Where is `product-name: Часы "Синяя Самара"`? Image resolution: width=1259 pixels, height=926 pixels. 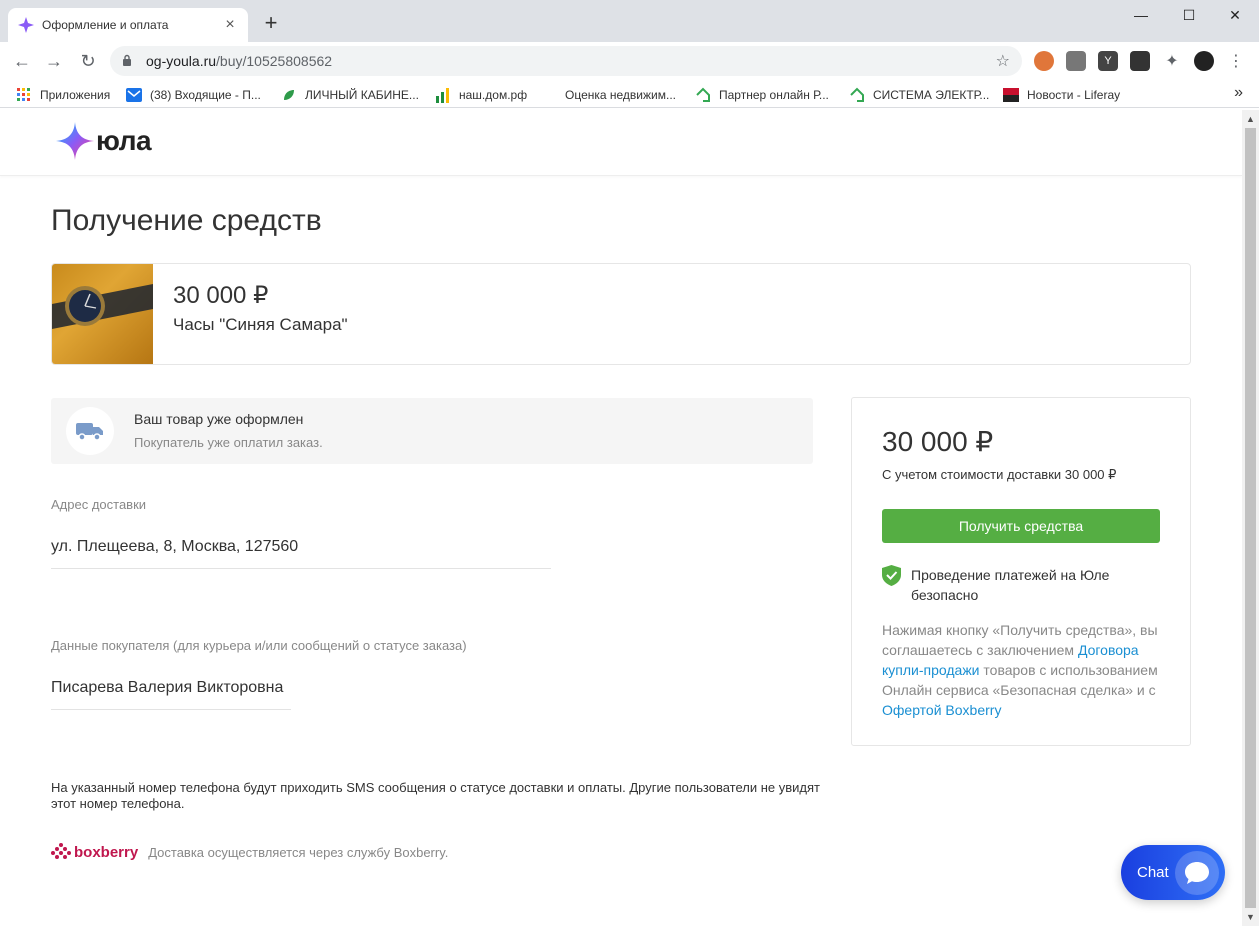
product-name: Часы "Синяя Самара" is located at coordinates (260, 324).